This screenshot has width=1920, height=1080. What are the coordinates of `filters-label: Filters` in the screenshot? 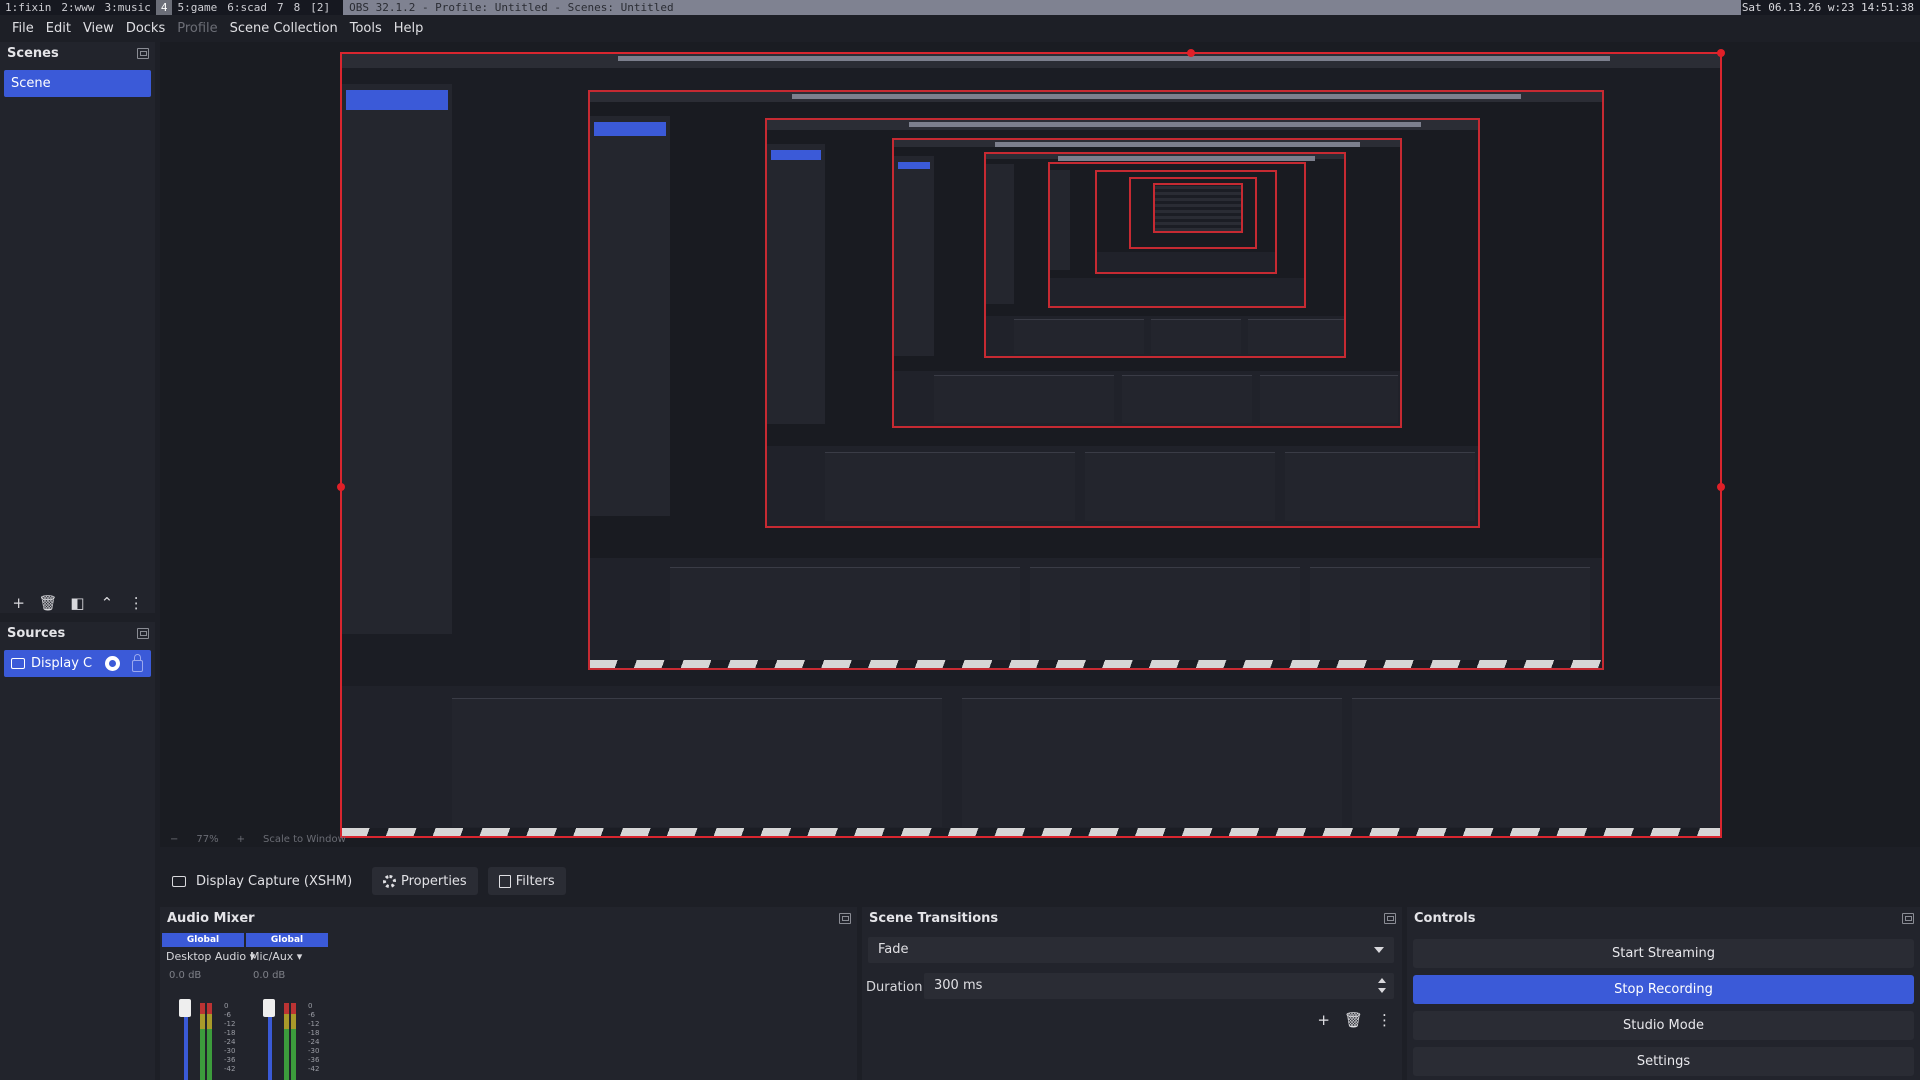 It's located at (535, 881).